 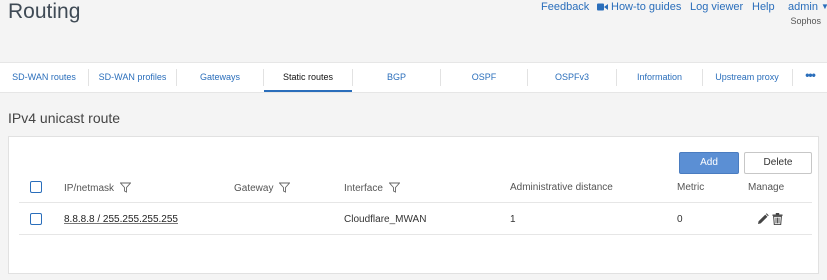 What do you see at coordinates (747, 77) in the screenshot?
I see `tab-upstream-proxy: Upstream proxy` at bounding box center [747, 77].